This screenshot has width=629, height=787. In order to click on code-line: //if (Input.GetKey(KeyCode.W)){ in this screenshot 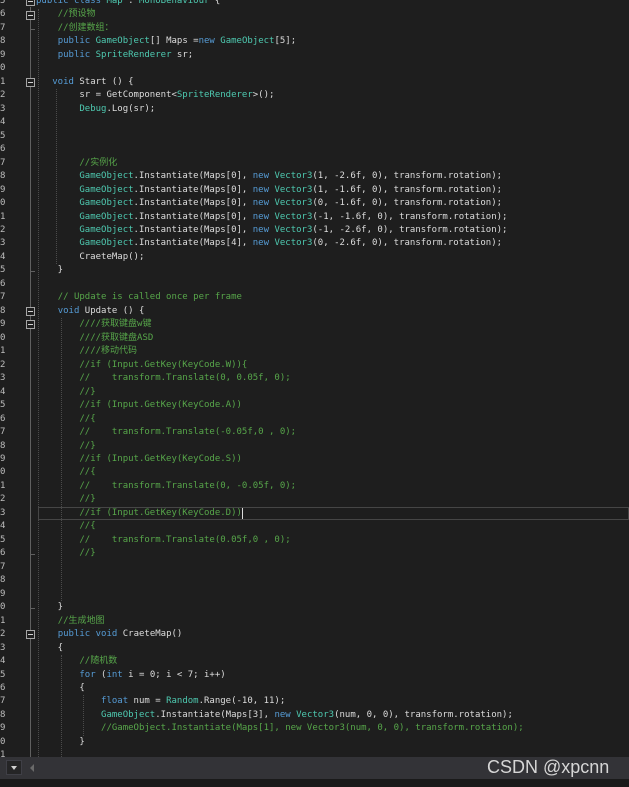, I will do `click(141, 365)`.